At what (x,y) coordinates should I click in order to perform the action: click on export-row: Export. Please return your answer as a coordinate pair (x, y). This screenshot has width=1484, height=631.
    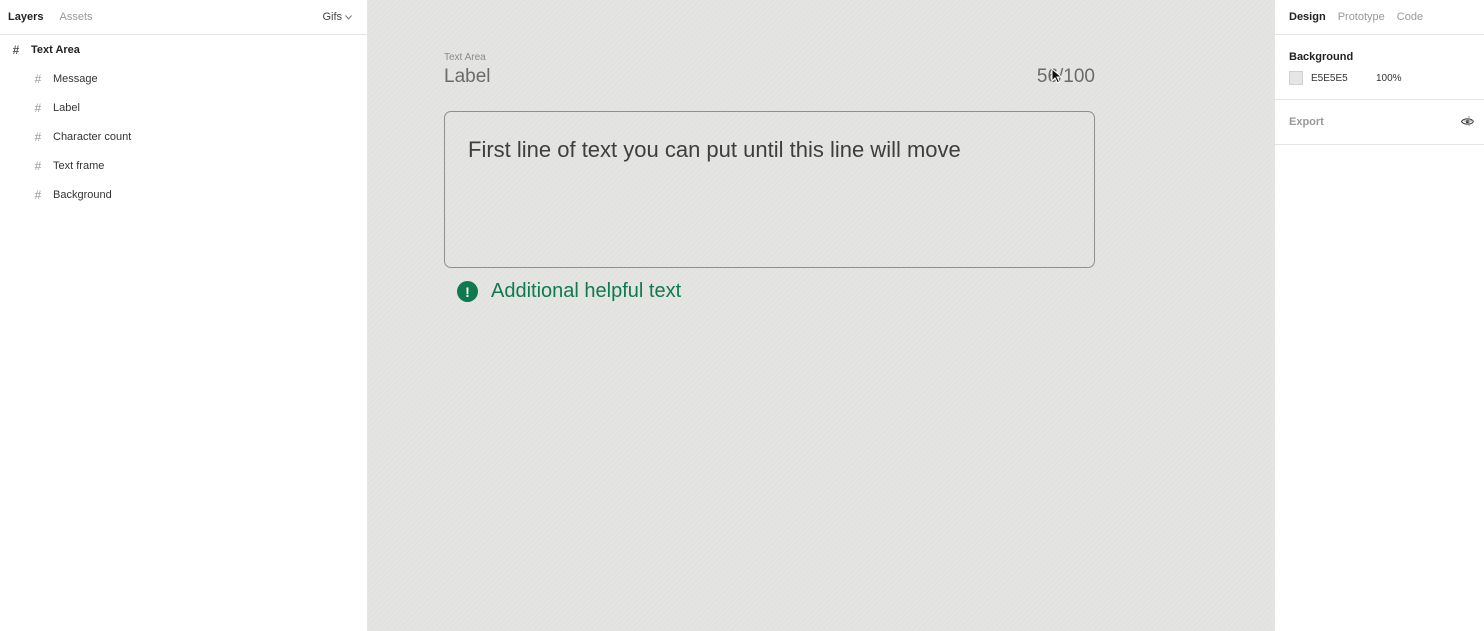
    Looking at the image, I should click on (1381, 122).